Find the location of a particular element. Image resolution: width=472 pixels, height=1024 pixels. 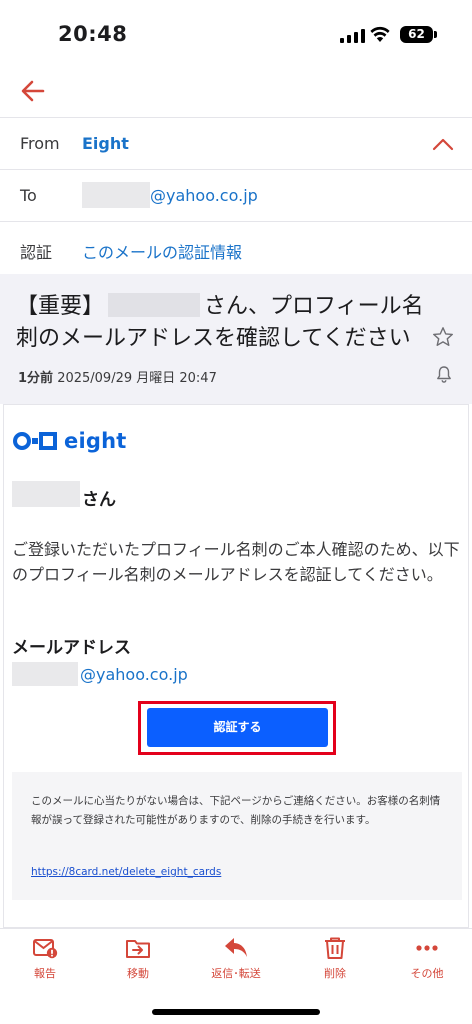

star-icon is located at coordinates (443, 337).